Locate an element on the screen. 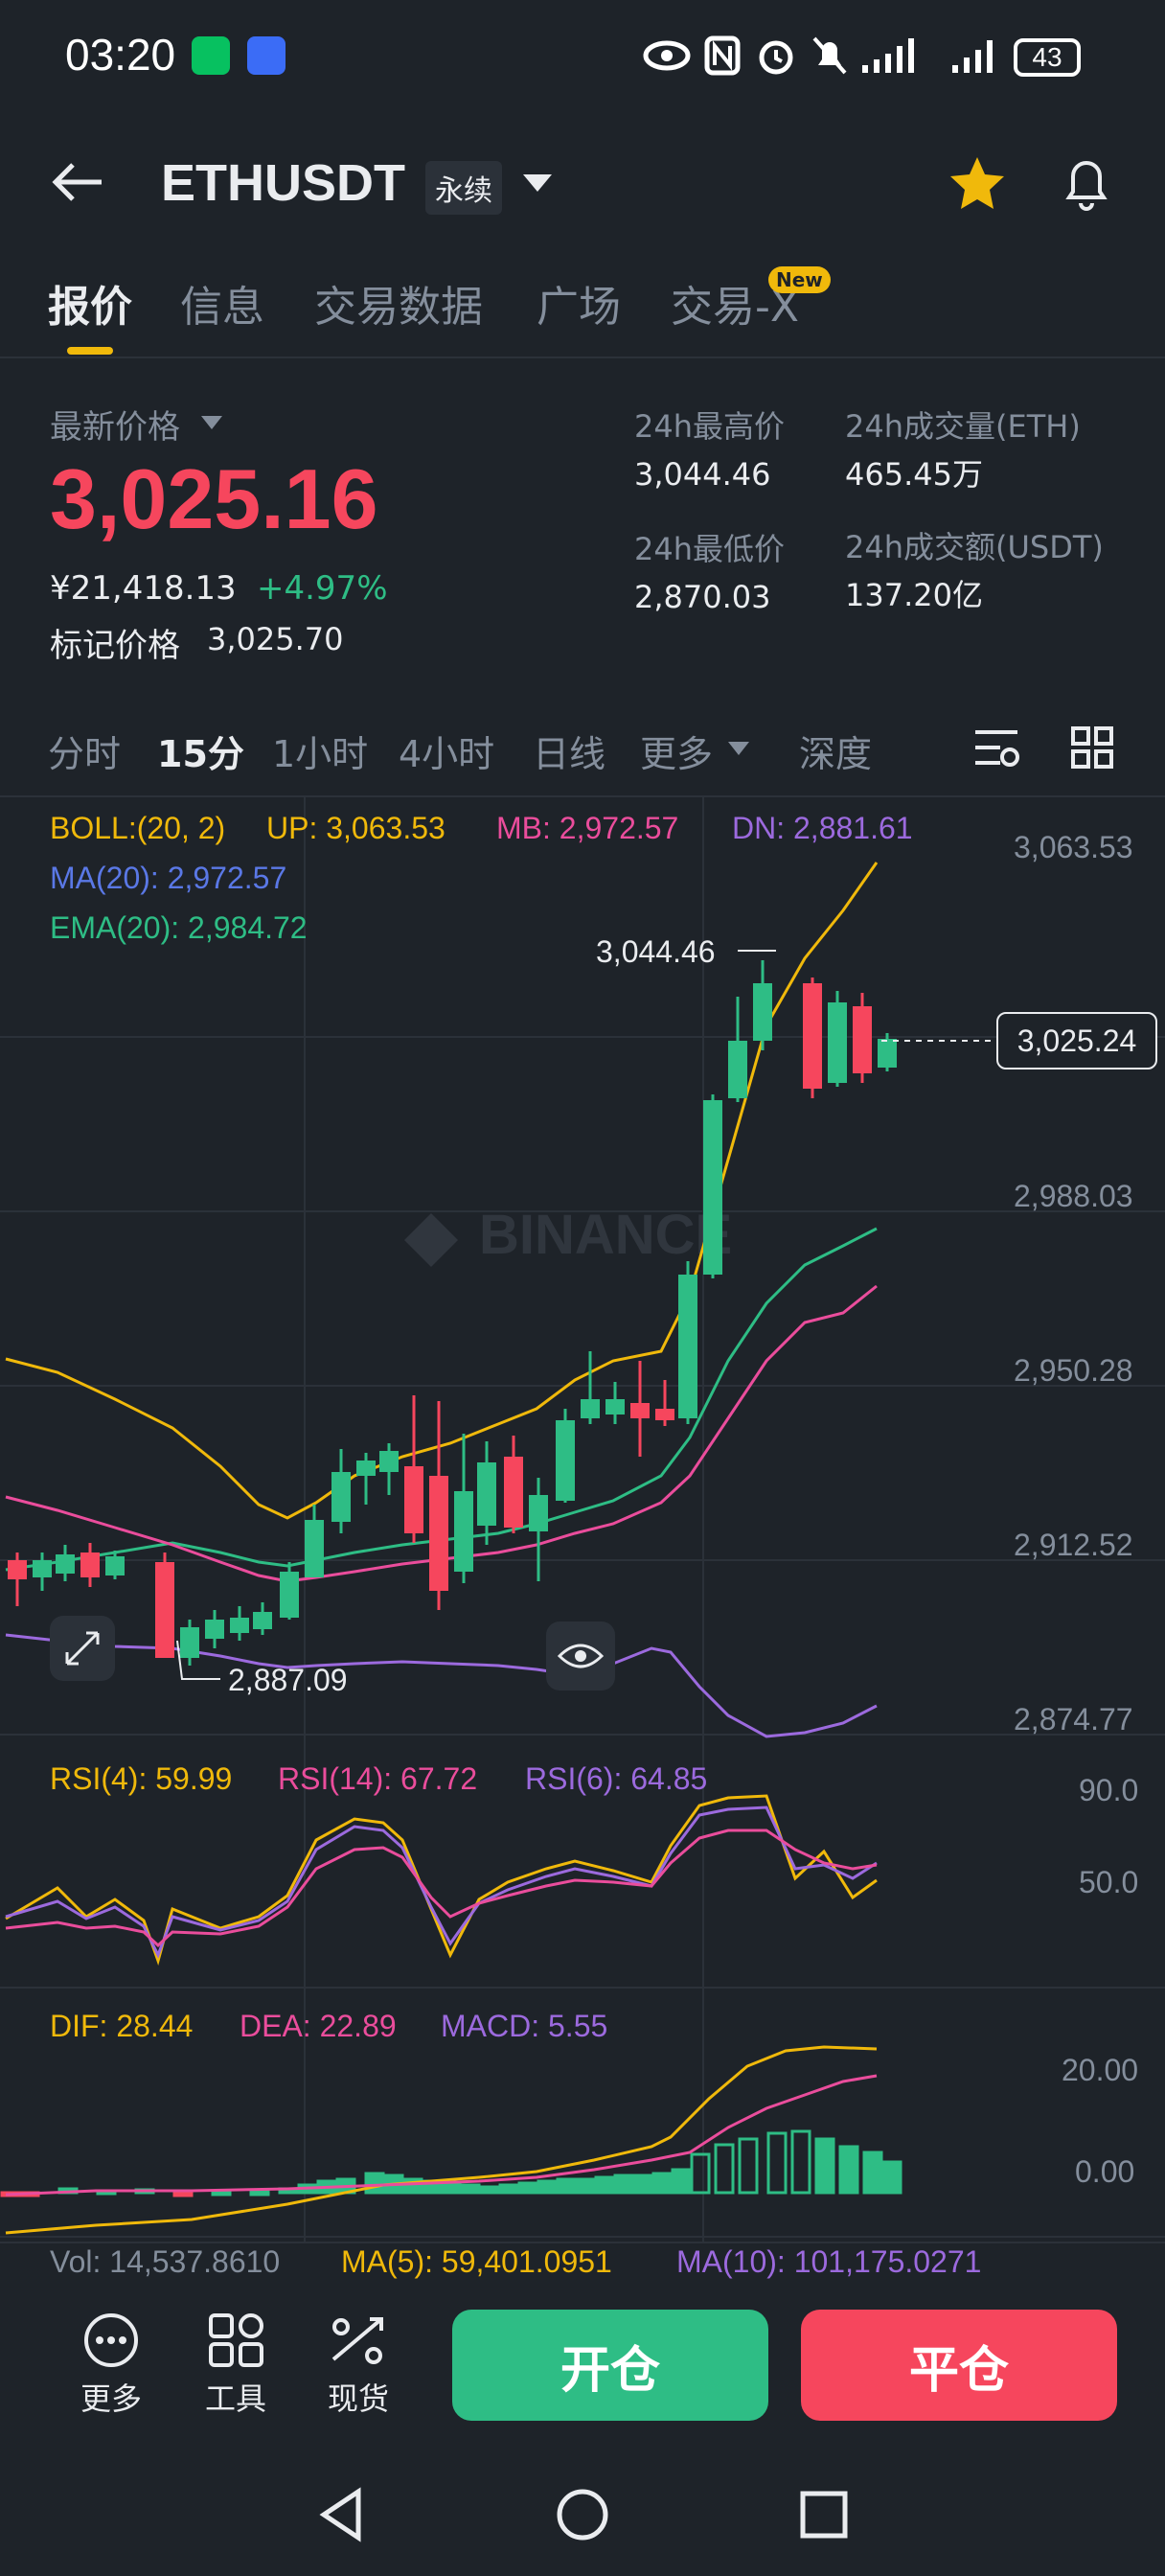  price-change: +4.97% is located at coordinates (323, 588).